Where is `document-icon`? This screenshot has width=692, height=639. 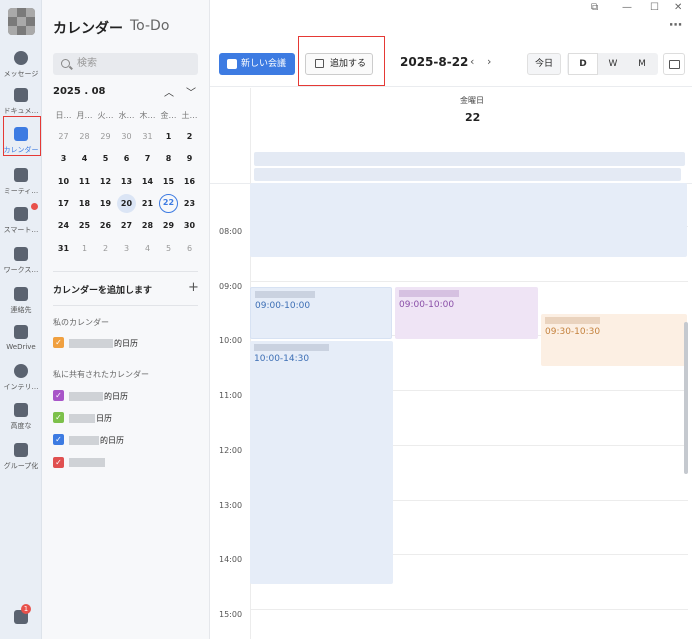
document-icon is located at coordinates (21, 95).